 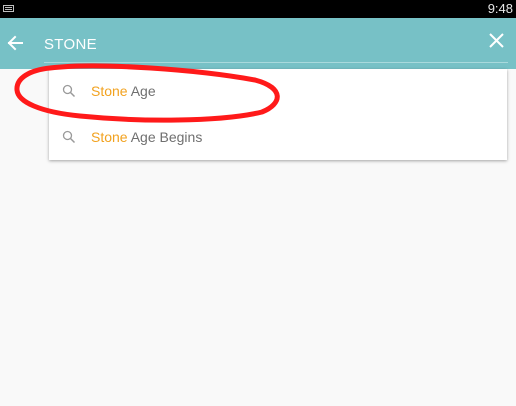 I want to click on suggestion-label: Stone Age Begins, so click(x=146, y=137).